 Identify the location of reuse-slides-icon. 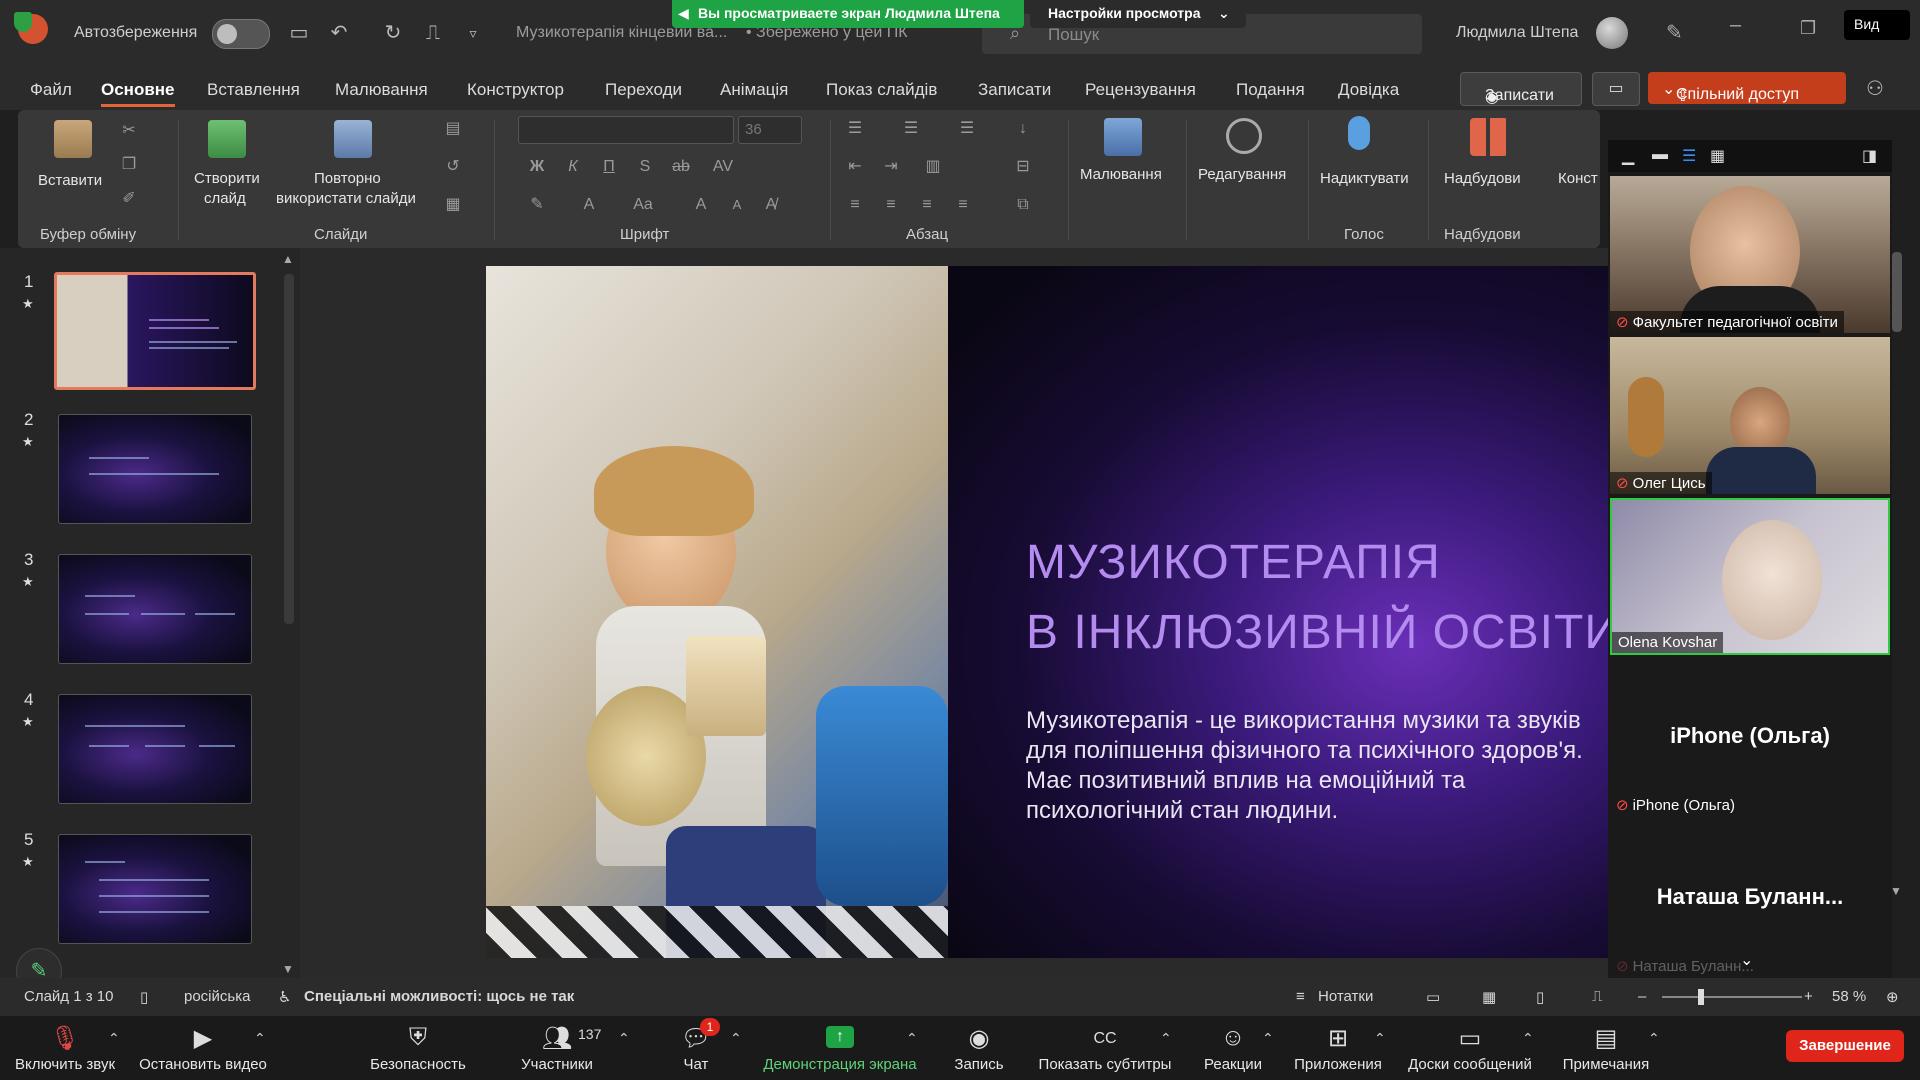
(353, 139).